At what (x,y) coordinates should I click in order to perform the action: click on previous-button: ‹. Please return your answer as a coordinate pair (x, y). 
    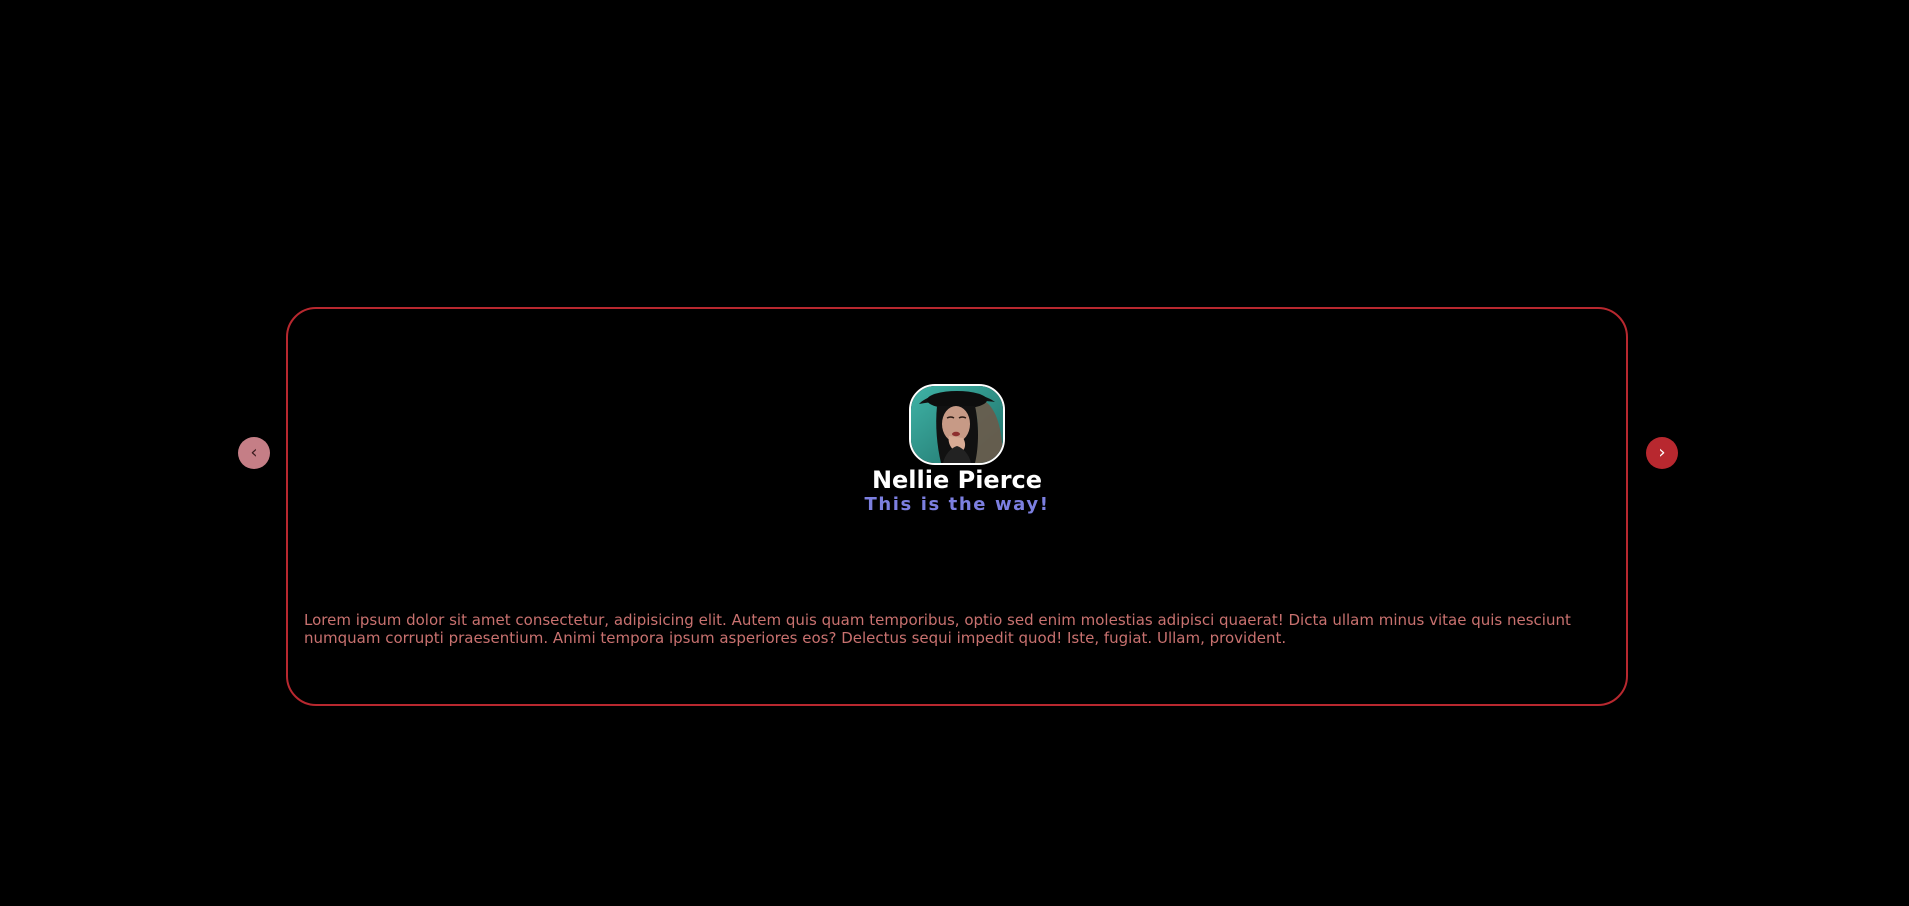
    Looking at the image, I should click on (254, 453).